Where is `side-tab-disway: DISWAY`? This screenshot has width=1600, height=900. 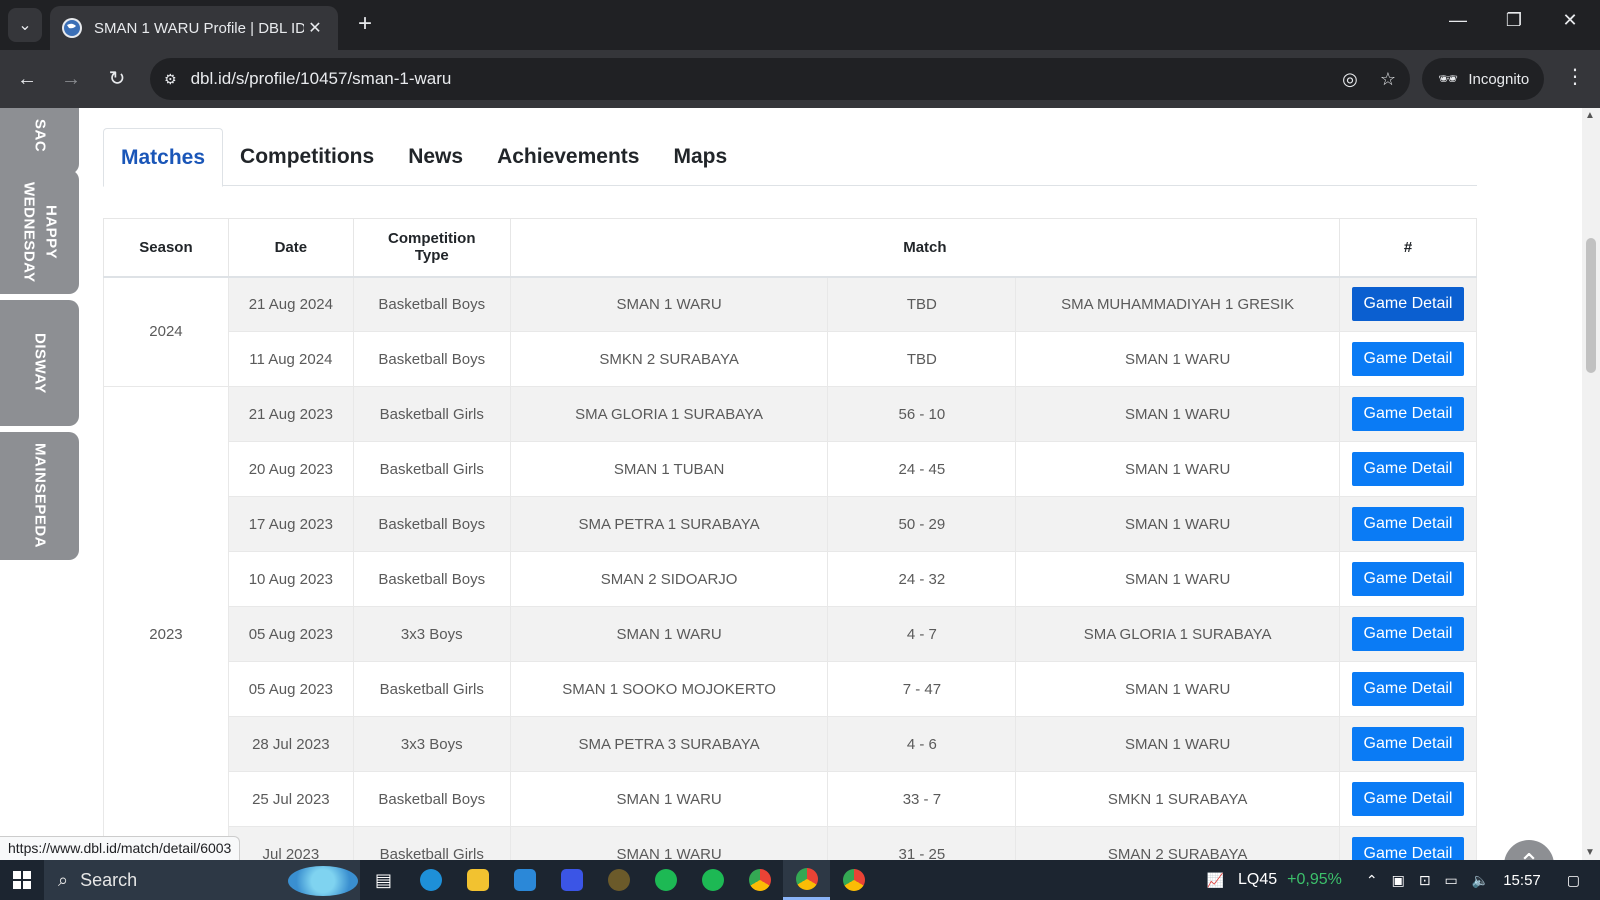 side-tab-disway: DISWAY is located at coordinates (39, 363).